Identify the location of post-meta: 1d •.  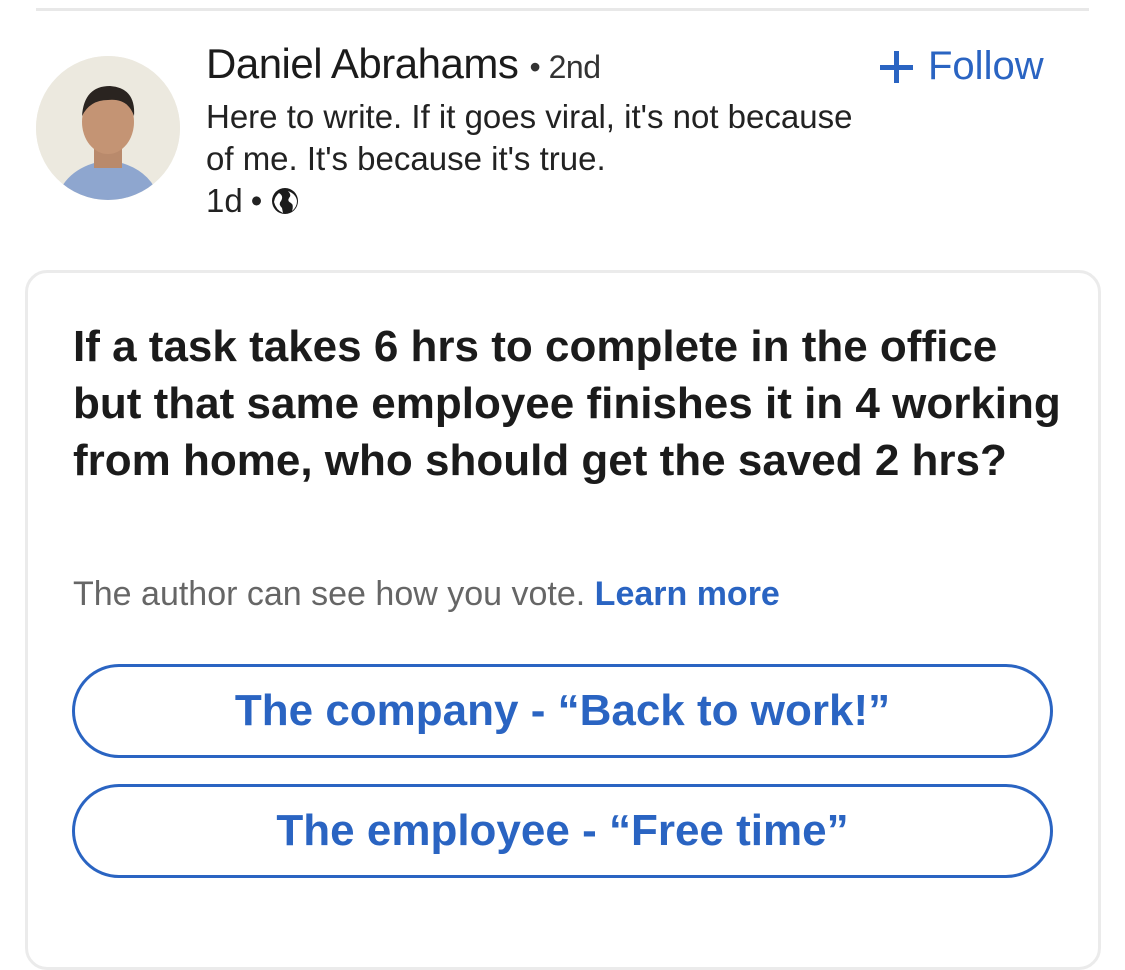
(253, 201).